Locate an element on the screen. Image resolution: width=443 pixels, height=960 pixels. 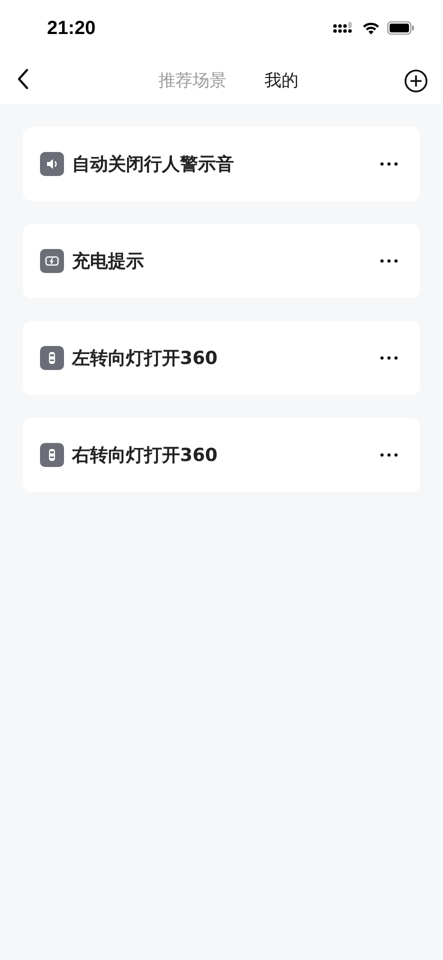
battery-icon is located at coordinates (401, 28).